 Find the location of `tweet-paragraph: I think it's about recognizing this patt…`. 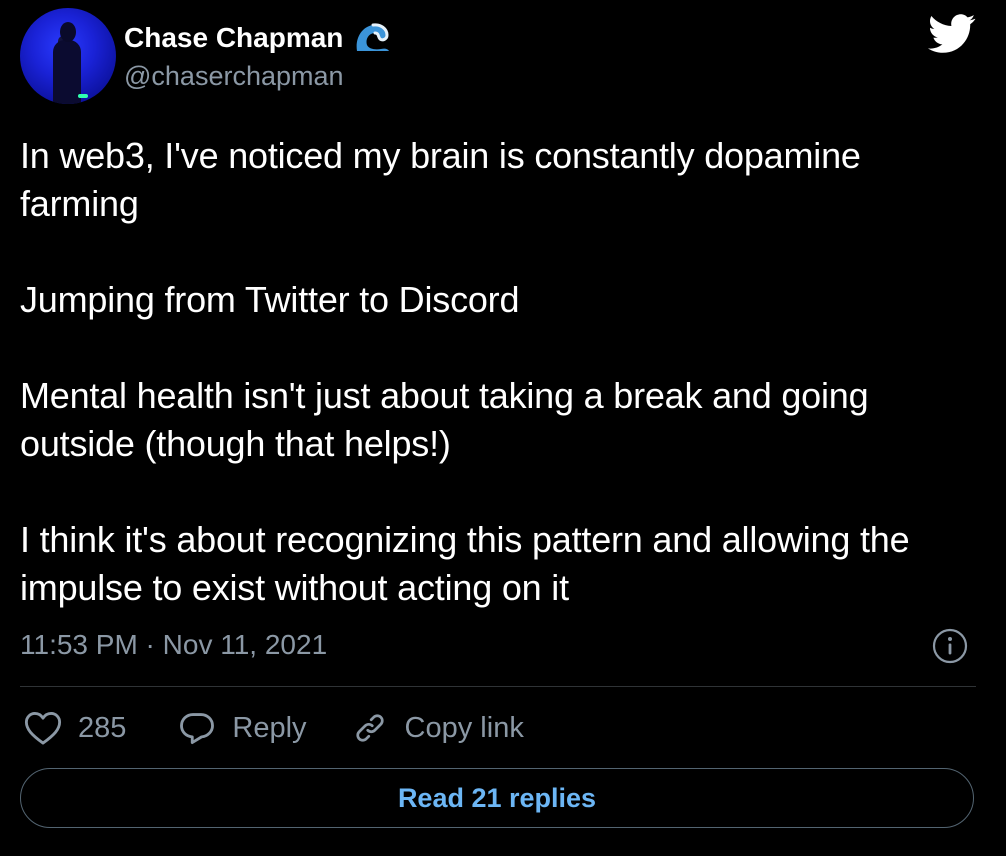

tweet-paragraph: I think it's about recognizing this patt… is located at coordinates (465, 563).